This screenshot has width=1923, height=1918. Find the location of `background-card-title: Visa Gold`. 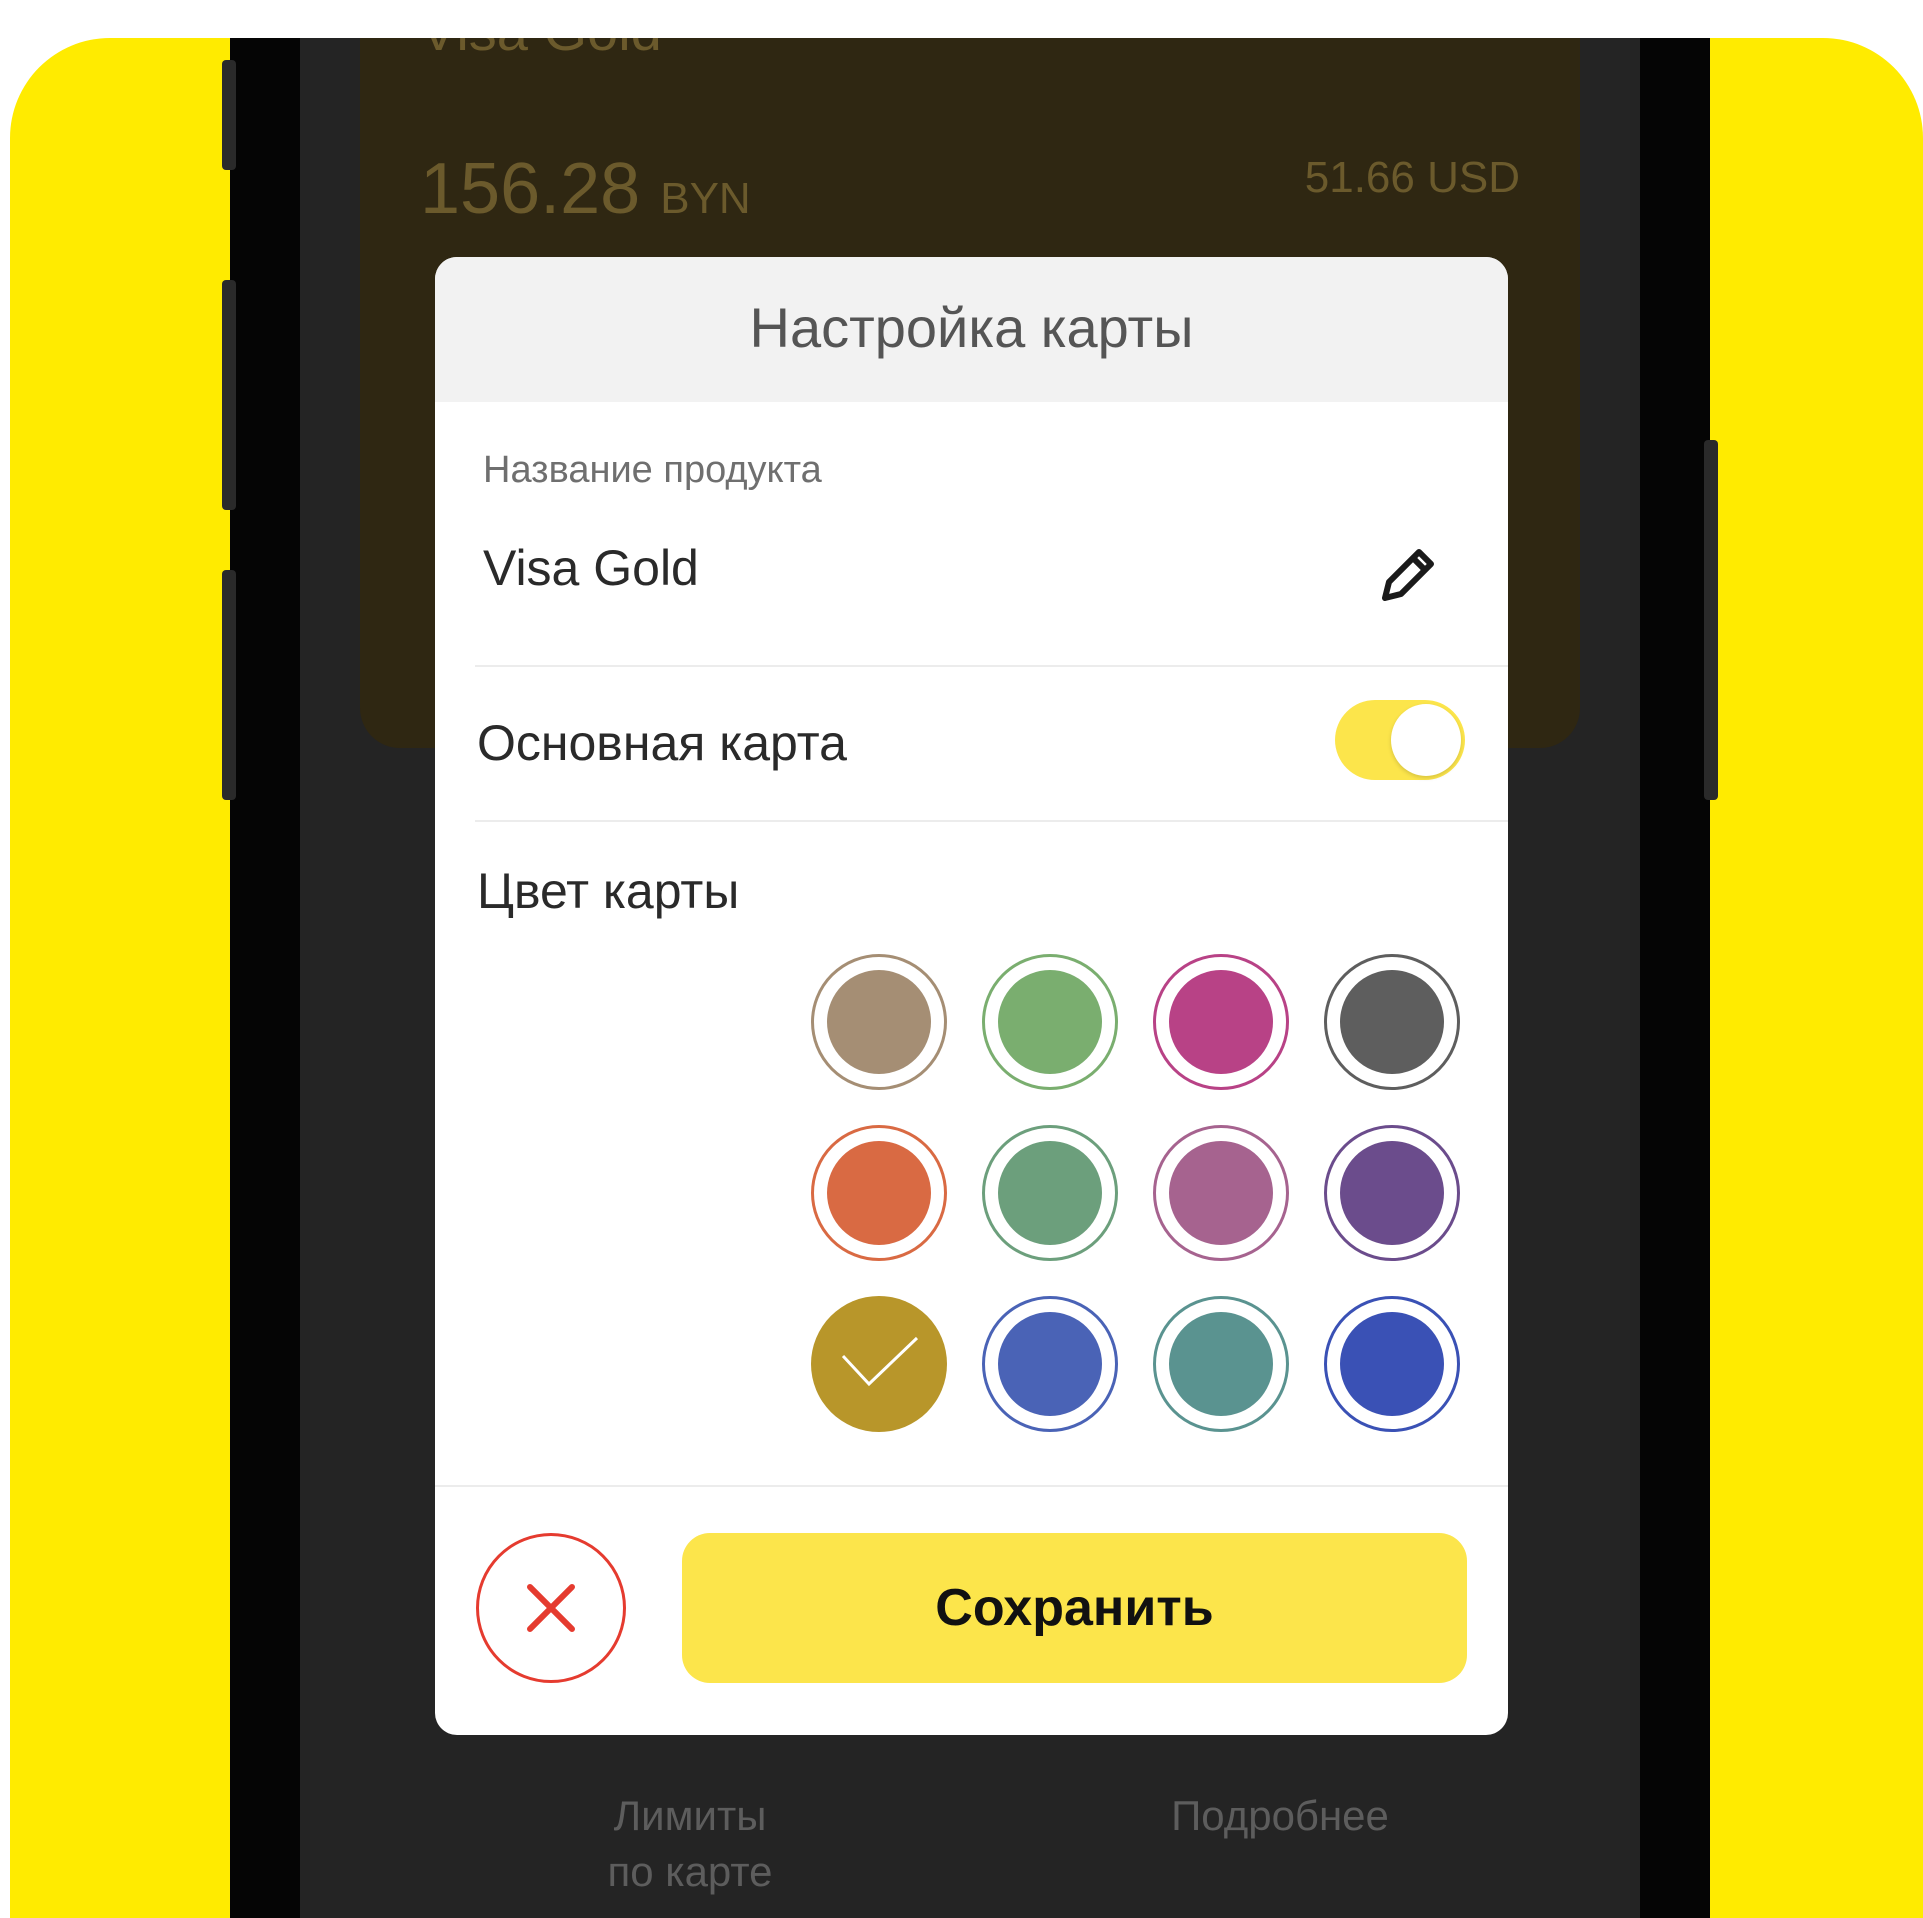

background-card-title: Visa Gold is located at coordinates (541, 50).